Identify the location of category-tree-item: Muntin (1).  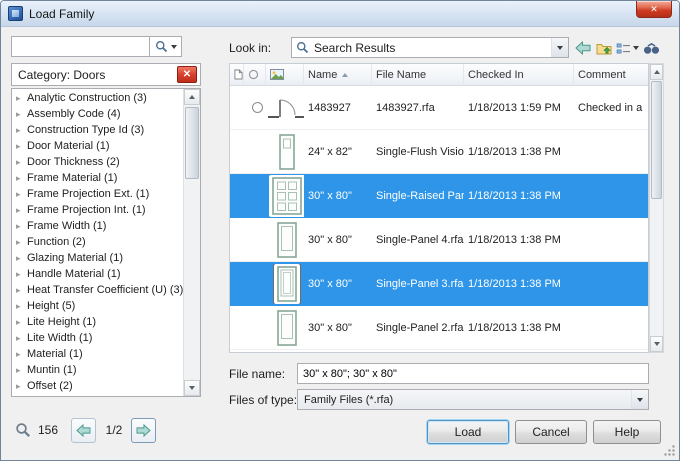
(97, 370).